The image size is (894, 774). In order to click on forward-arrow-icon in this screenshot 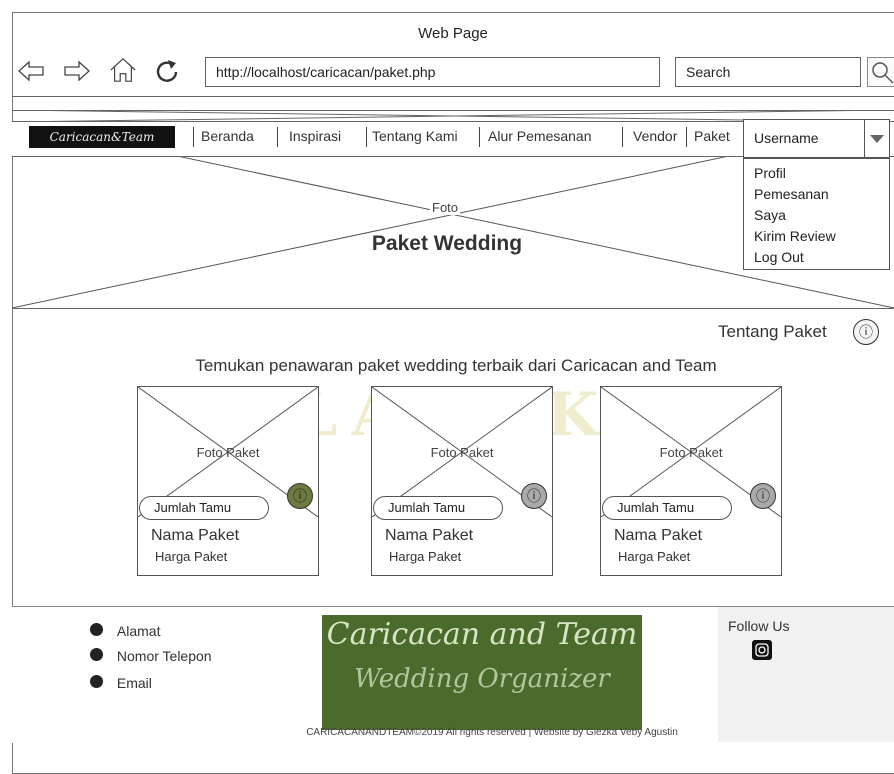, I will do `click(77, 71)`.